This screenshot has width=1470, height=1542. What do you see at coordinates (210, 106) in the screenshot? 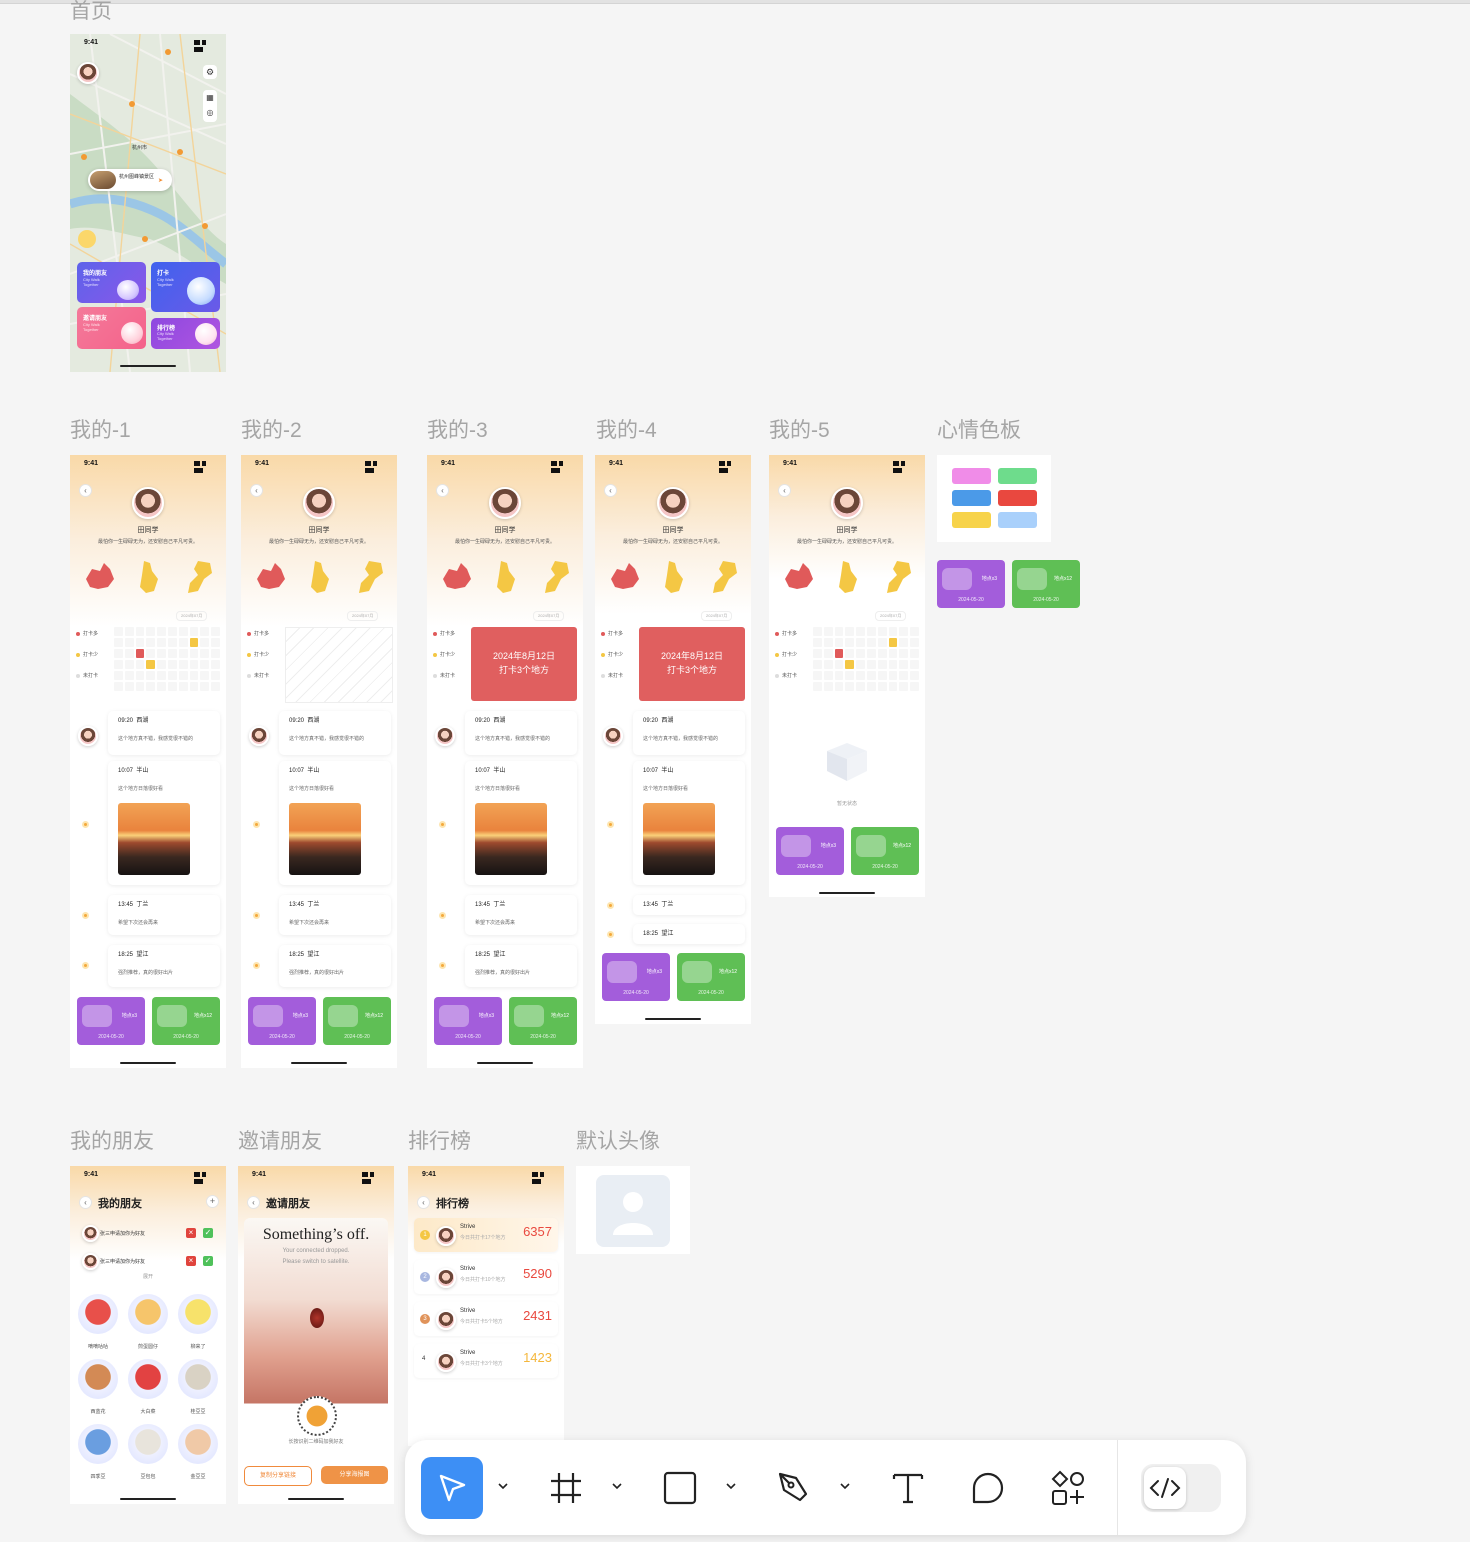
I see `map-controls: ▦ ◎` at bounding box center [210, 106].